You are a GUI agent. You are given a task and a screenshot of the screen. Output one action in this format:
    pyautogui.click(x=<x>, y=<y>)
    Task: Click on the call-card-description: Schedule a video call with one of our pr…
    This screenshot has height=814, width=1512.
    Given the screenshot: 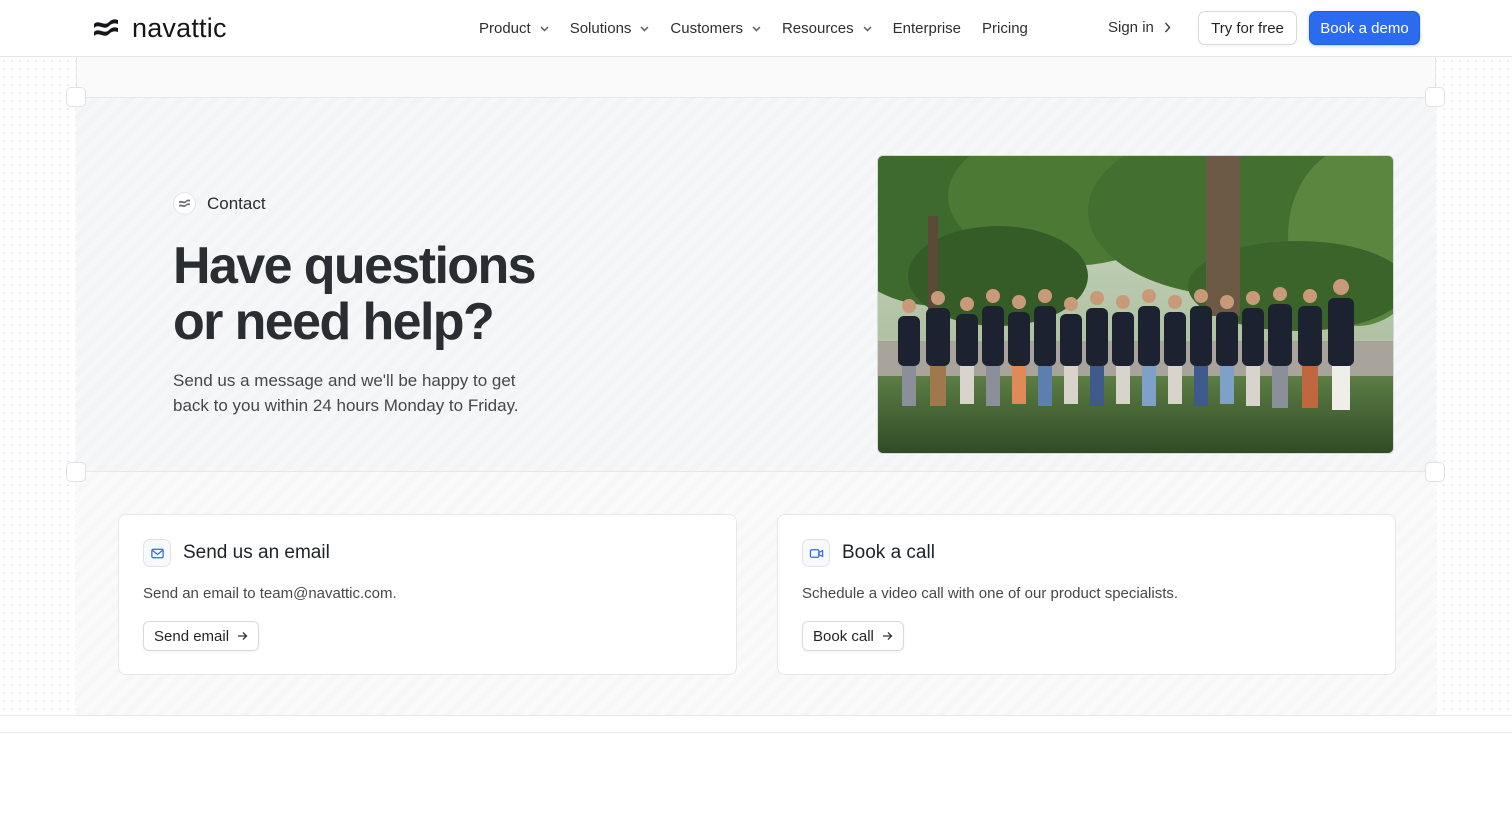 What is the action you would take?
    pyautogui.click(x=990, y=593)
    